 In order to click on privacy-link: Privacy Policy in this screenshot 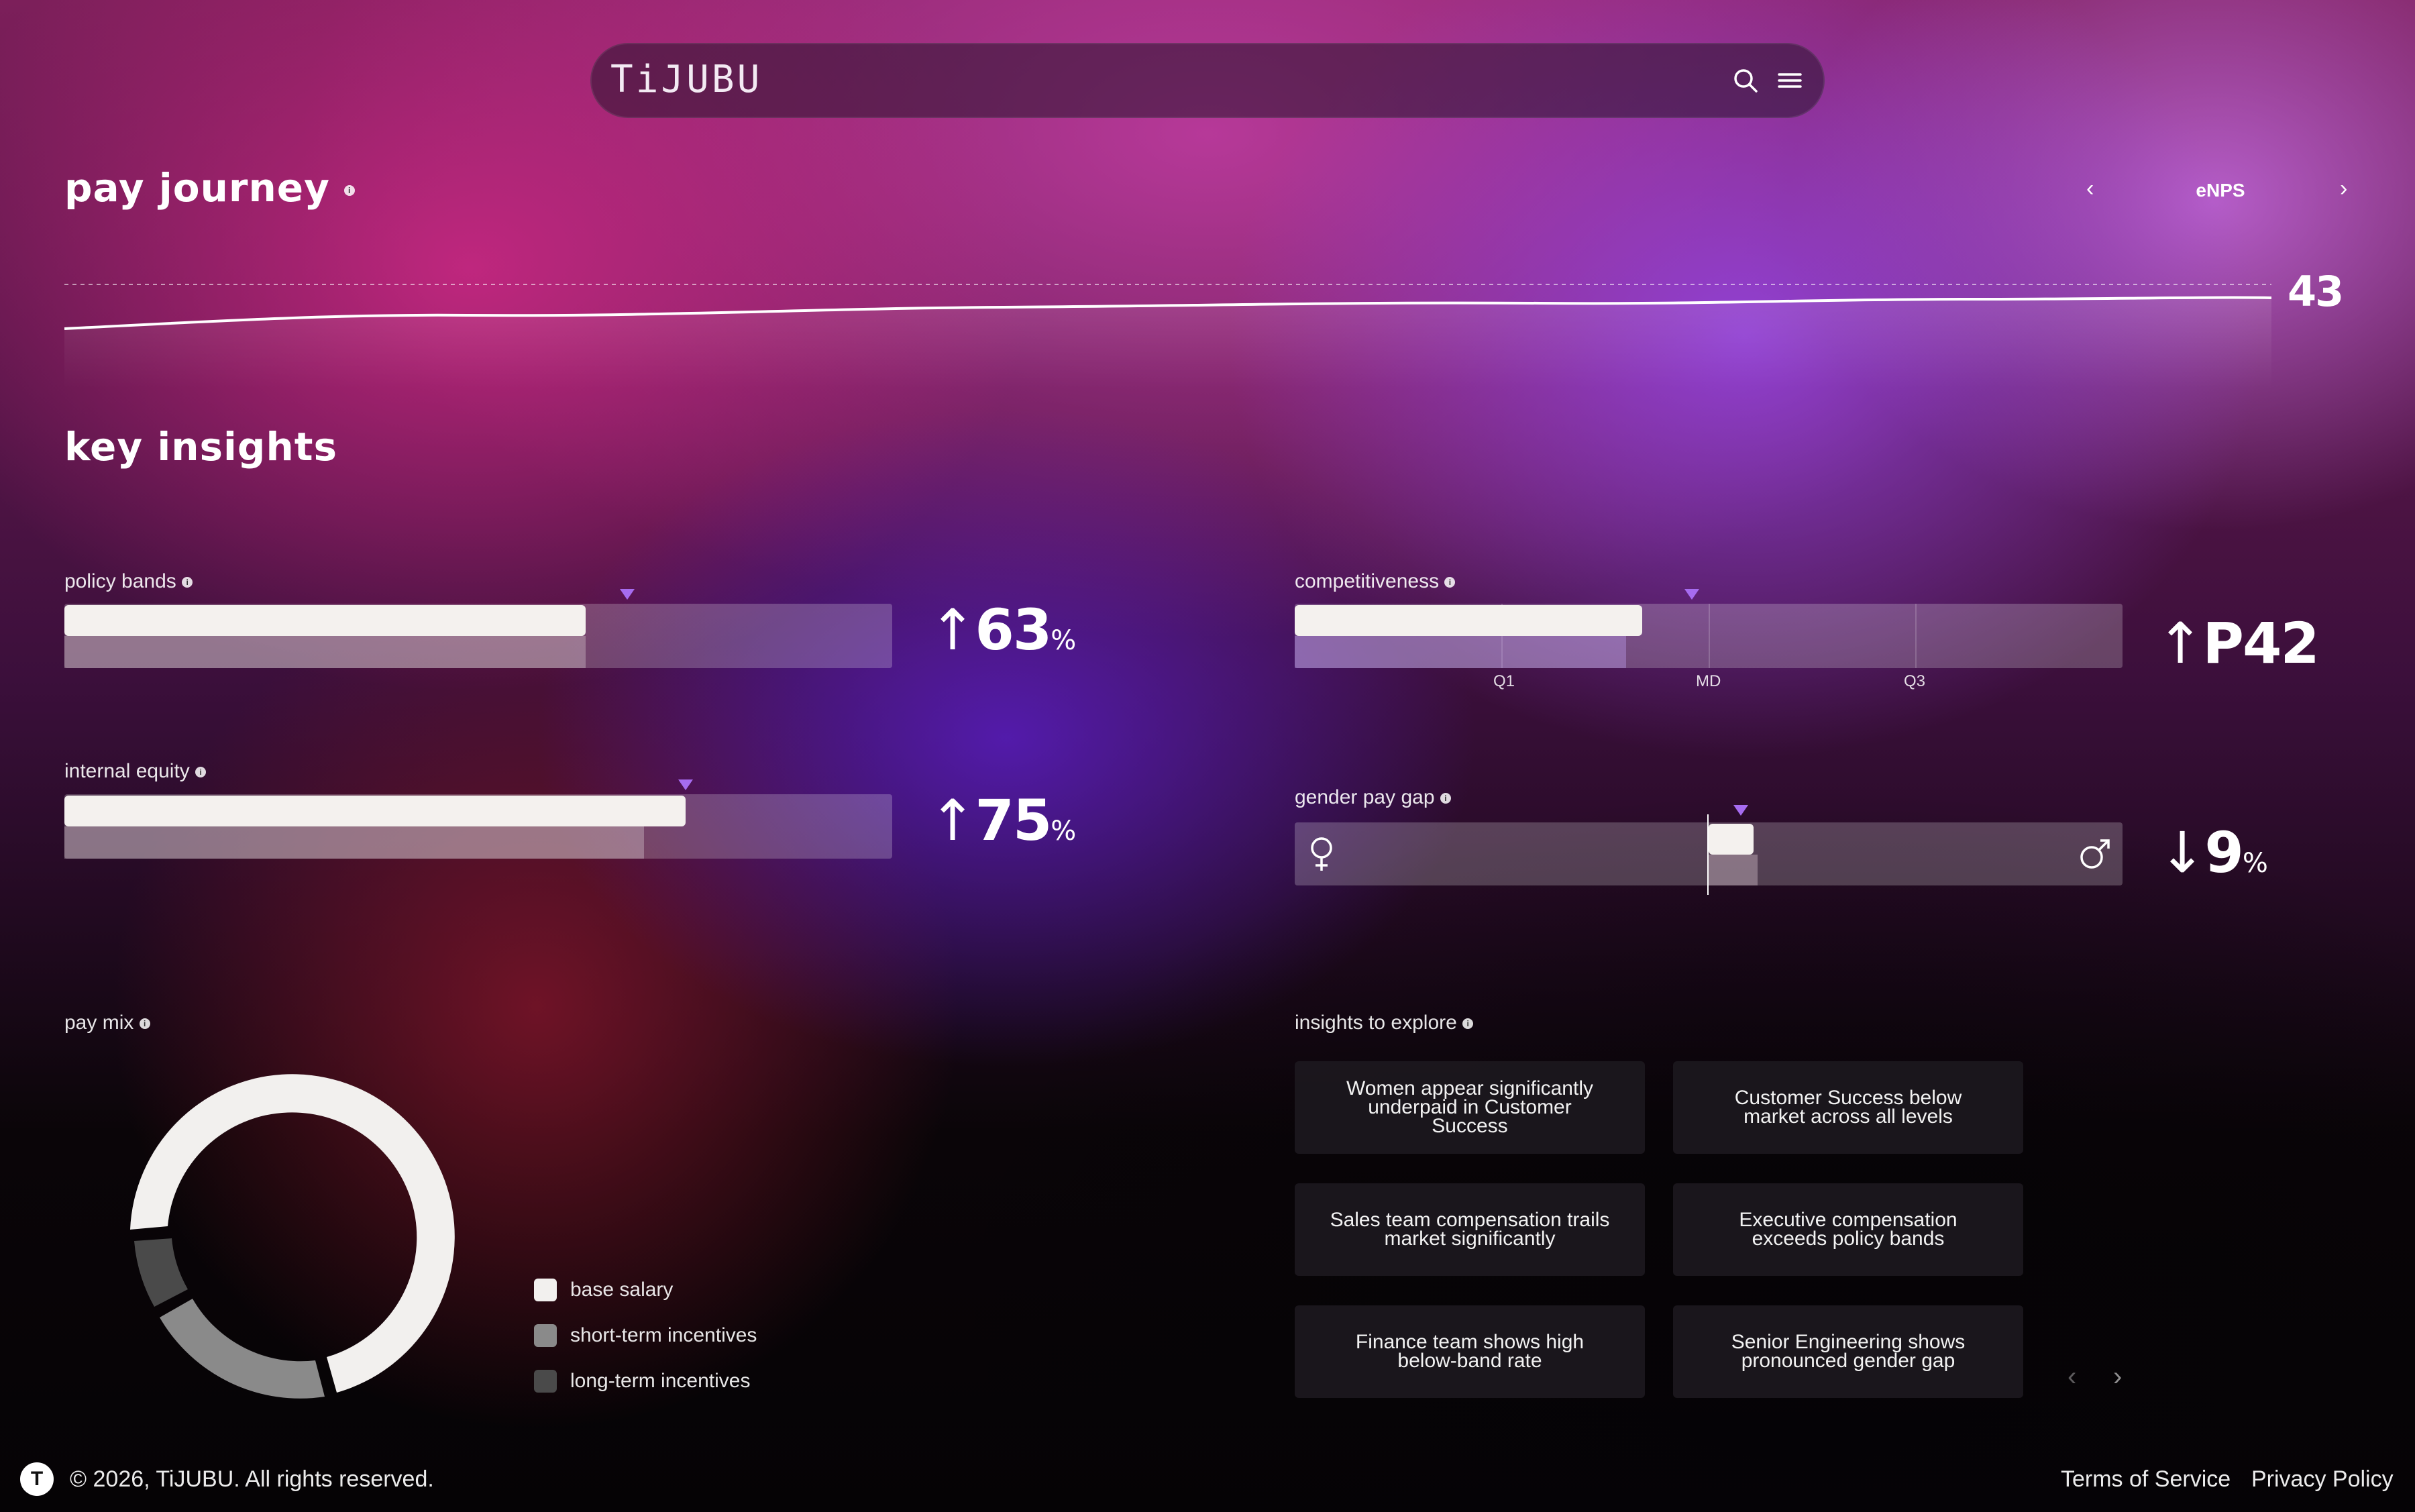, I will do `click(2322, 1479)`.